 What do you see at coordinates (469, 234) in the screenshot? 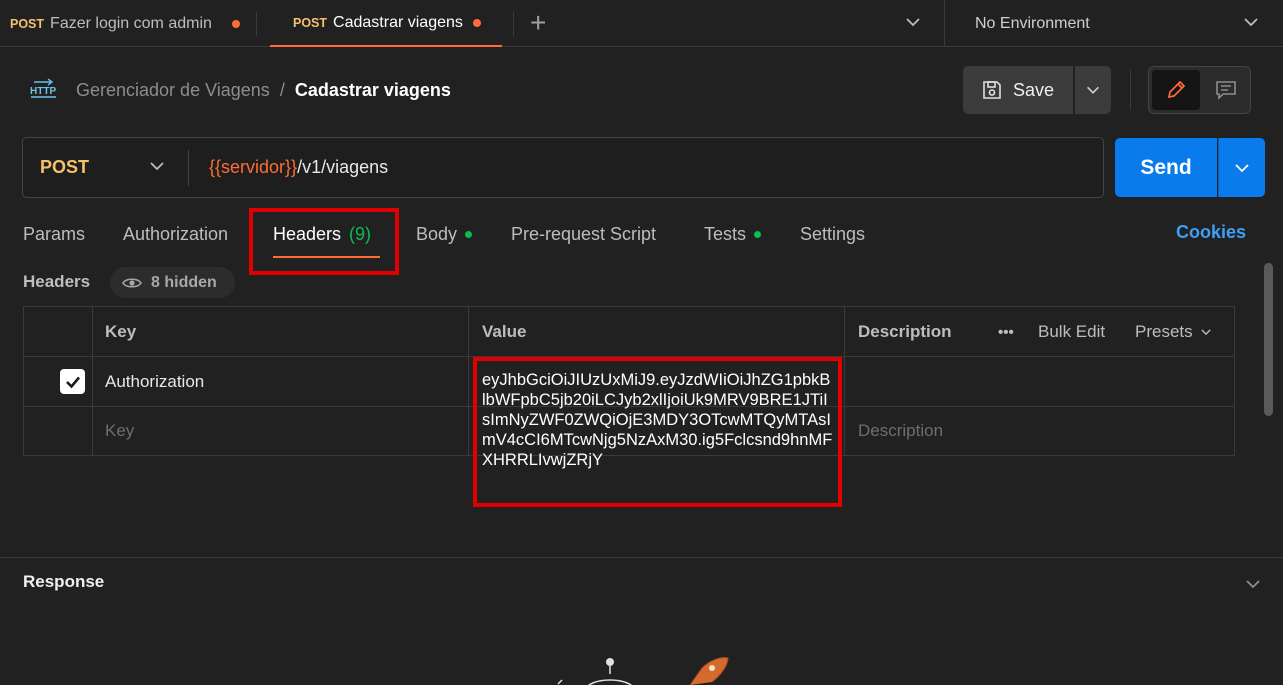
I see `body-indicator-dot-icon` at bounding box center [469, 234].